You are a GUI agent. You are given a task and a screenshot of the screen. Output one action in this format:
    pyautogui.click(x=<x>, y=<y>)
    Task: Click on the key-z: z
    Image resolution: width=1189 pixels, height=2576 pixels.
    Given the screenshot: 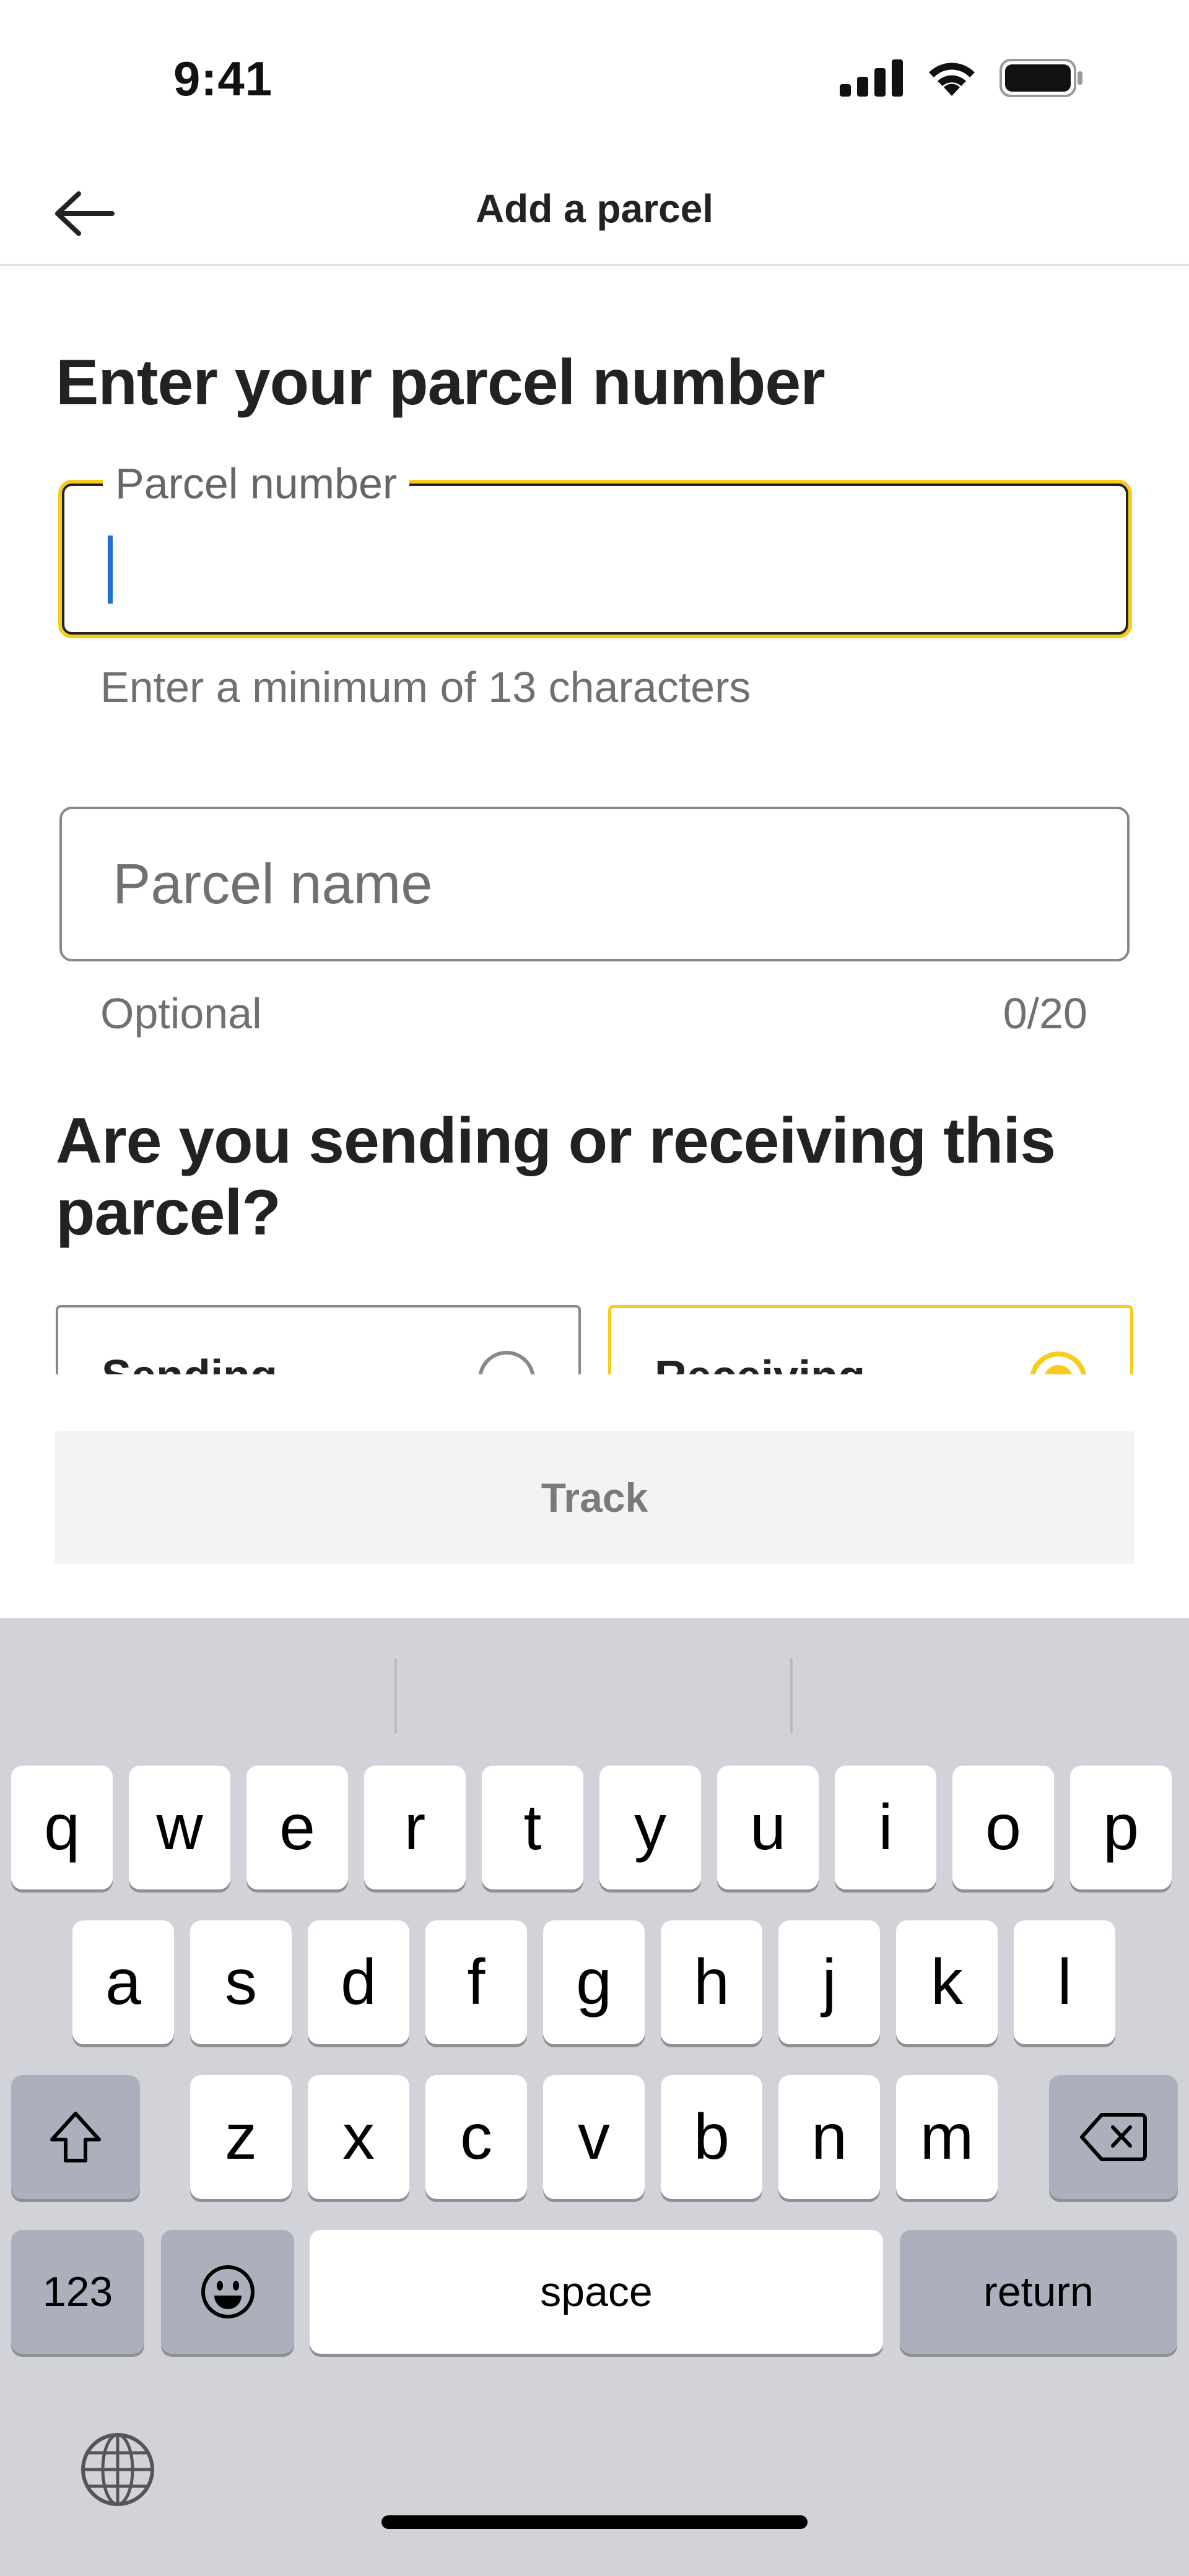 What is the action you would take?
    pyautogui.click(x=241, y=2137)
    